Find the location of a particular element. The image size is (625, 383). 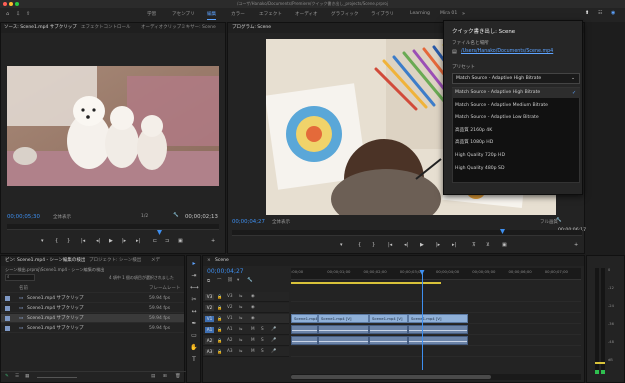

source-patch: A2 is located at coordinates (209, 341).